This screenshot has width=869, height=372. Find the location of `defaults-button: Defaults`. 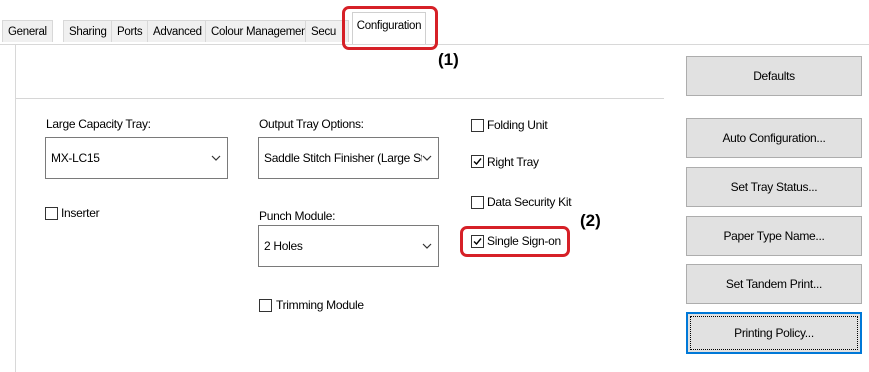

defaults-button: Defaults is located at coordinates (774, 76).